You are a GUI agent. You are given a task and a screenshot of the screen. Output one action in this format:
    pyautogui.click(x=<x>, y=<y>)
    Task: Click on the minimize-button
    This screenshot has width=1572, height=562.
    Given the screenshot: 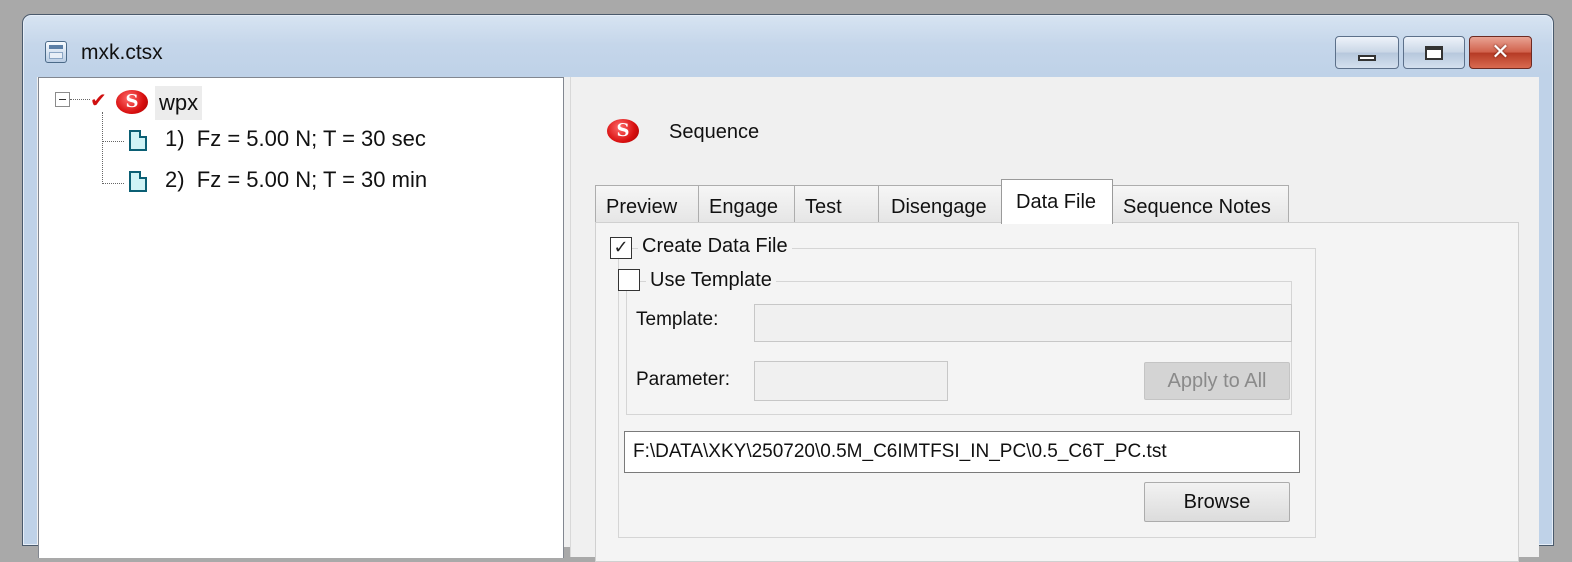 What is the action you would take?
    pyautogui.click(x=1367, y=52)
    